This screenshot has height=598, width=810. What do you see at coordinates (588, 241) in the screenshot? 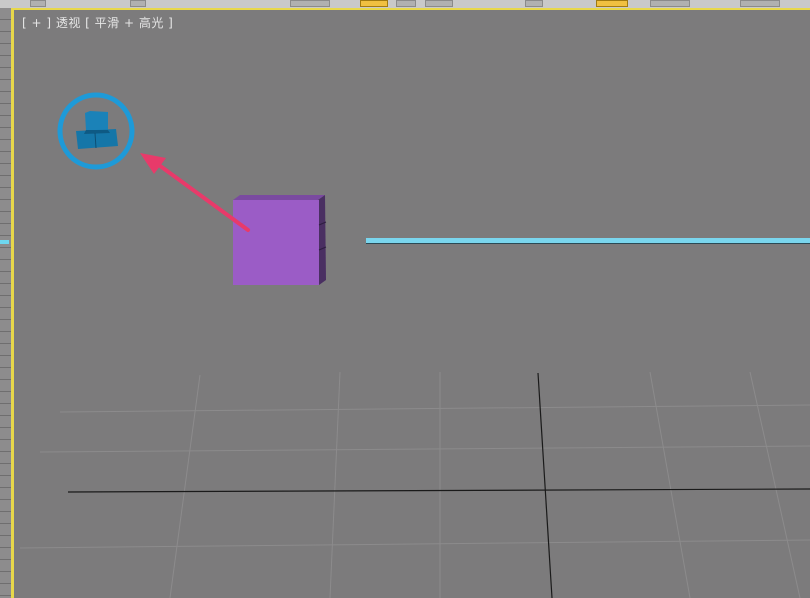
I see `cyan-line-object` at bounding box center [588, 241].